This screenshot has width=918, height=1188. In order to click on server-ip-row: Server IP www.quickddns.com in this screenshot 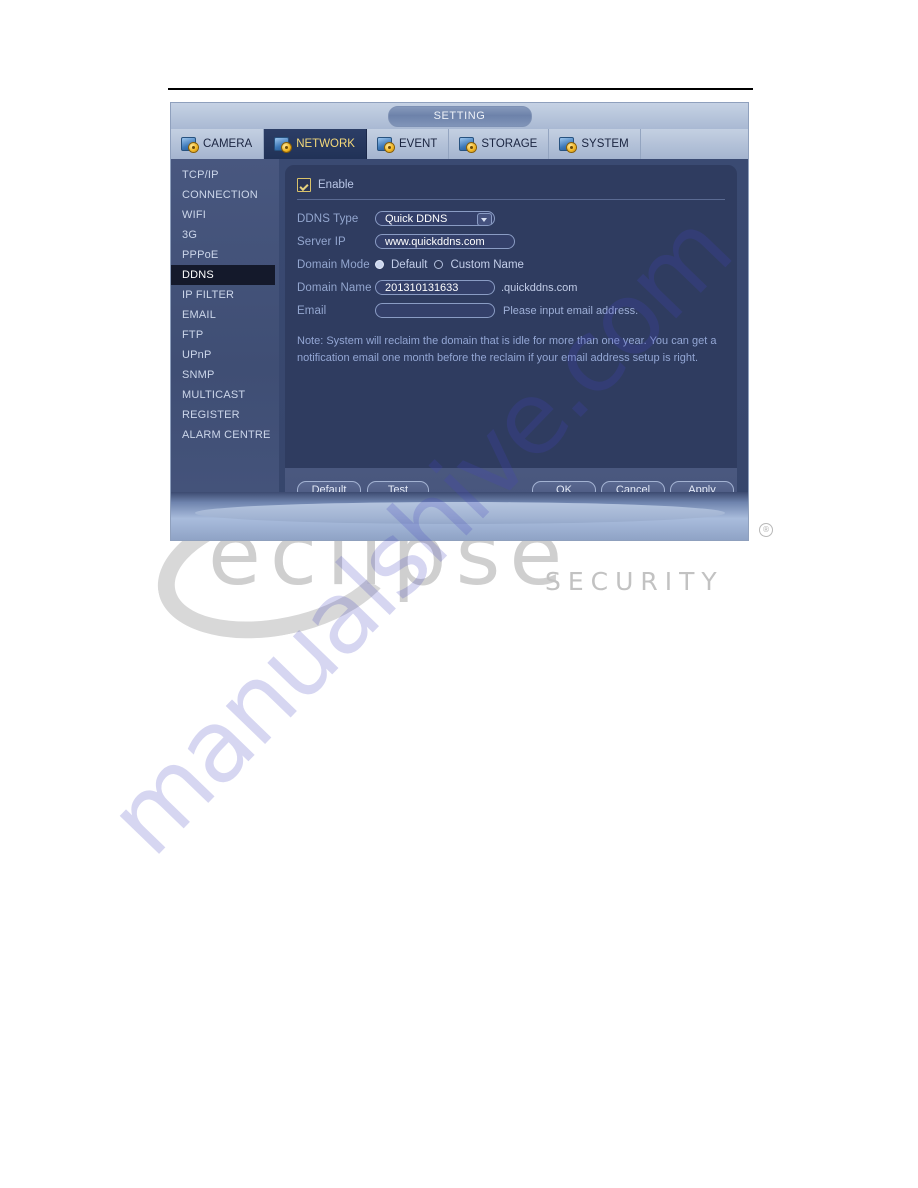, I will do `click(511, 241)`.